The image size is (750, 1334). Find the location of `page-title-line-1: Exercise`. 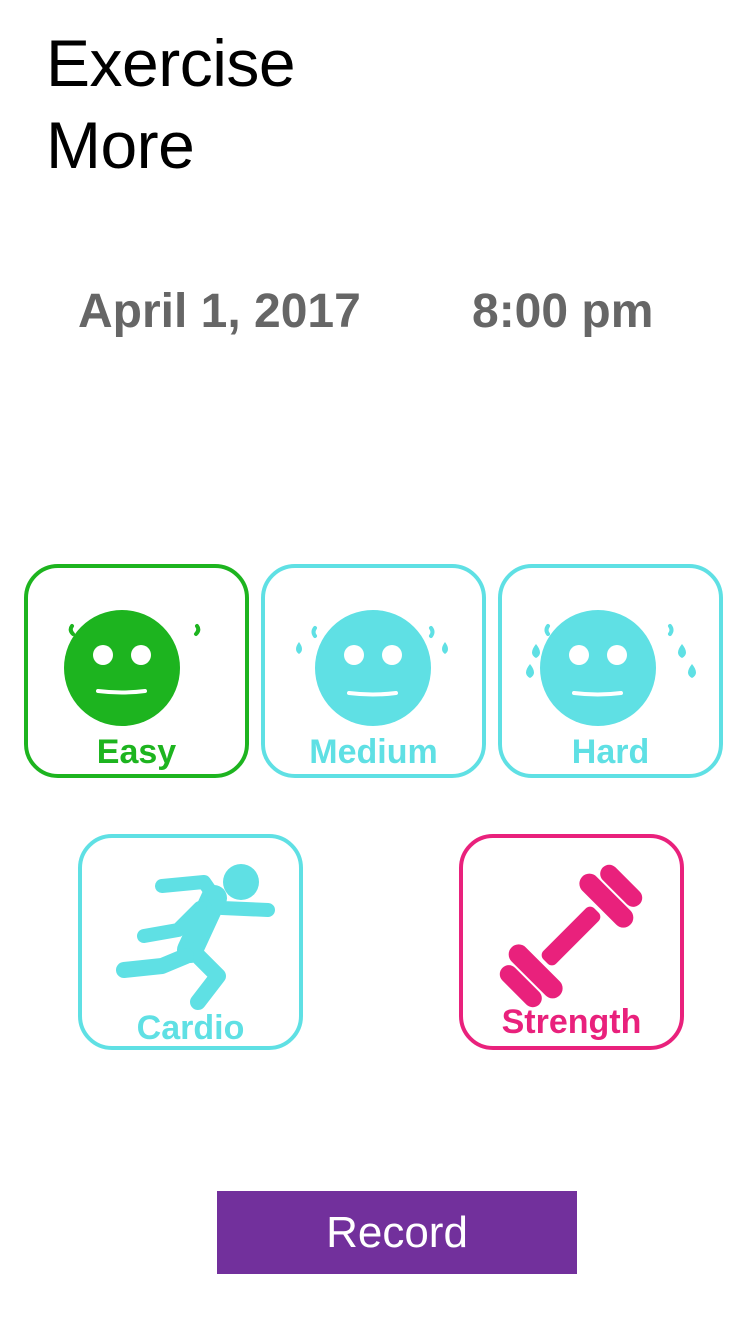

page-title-line-1: Exercise is located at coordinates (171, 63).